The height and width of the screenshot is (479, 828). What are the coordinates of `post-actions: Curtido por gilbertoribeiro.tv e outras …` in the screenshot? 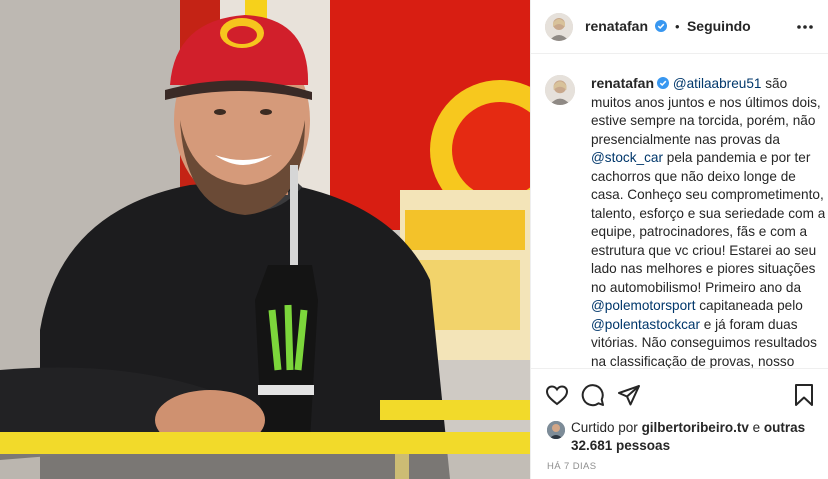 It's located at (679, 423).